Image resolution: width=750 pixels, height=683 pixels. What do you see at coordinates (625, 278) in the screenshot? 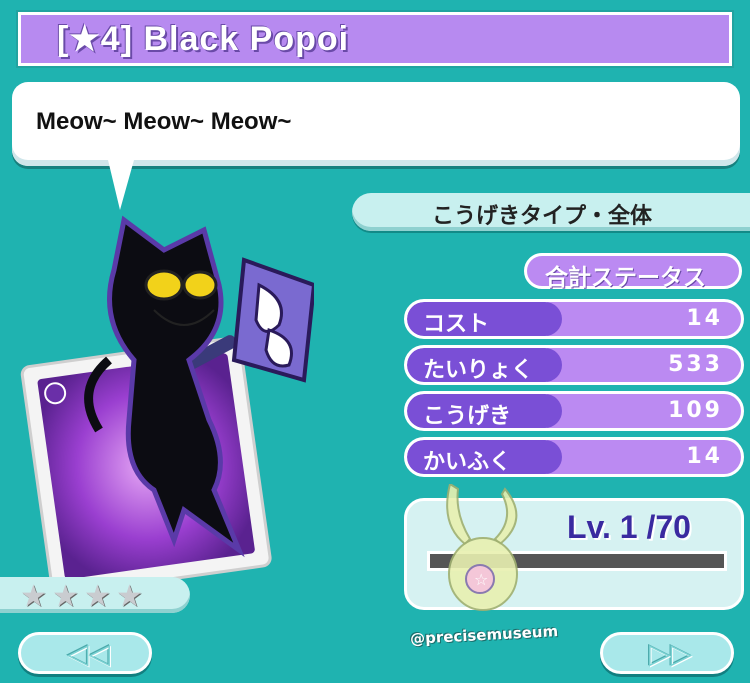
I see `total-status-label: 合計ステータス` at bounding box center [625, 278].